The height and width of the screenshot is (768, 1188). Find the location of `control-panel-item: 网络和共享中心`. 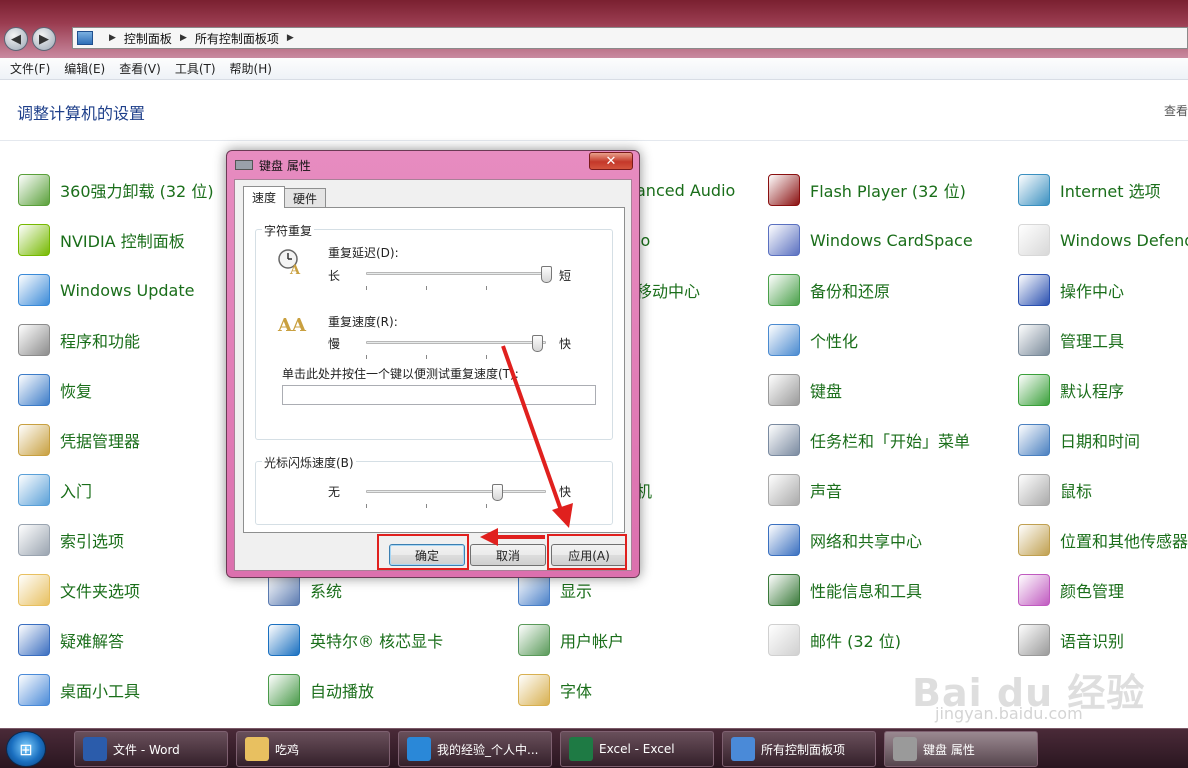

control-panel-item: 网络和共享中心 is located at coordinates (845, 540).